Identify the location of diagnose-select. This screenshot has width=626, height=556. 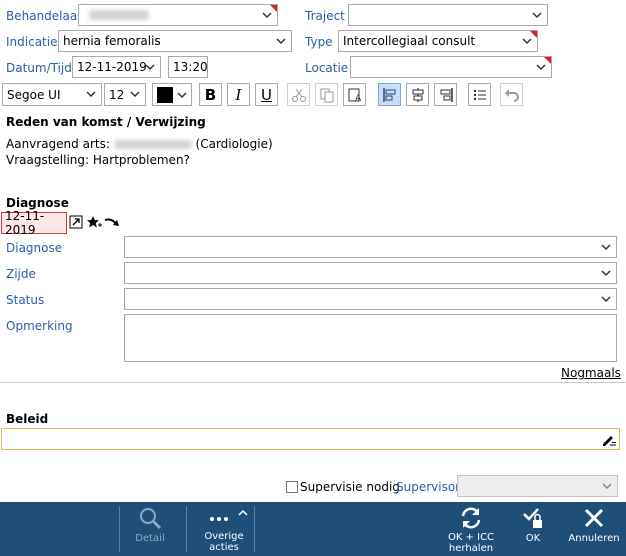
(370, 247).